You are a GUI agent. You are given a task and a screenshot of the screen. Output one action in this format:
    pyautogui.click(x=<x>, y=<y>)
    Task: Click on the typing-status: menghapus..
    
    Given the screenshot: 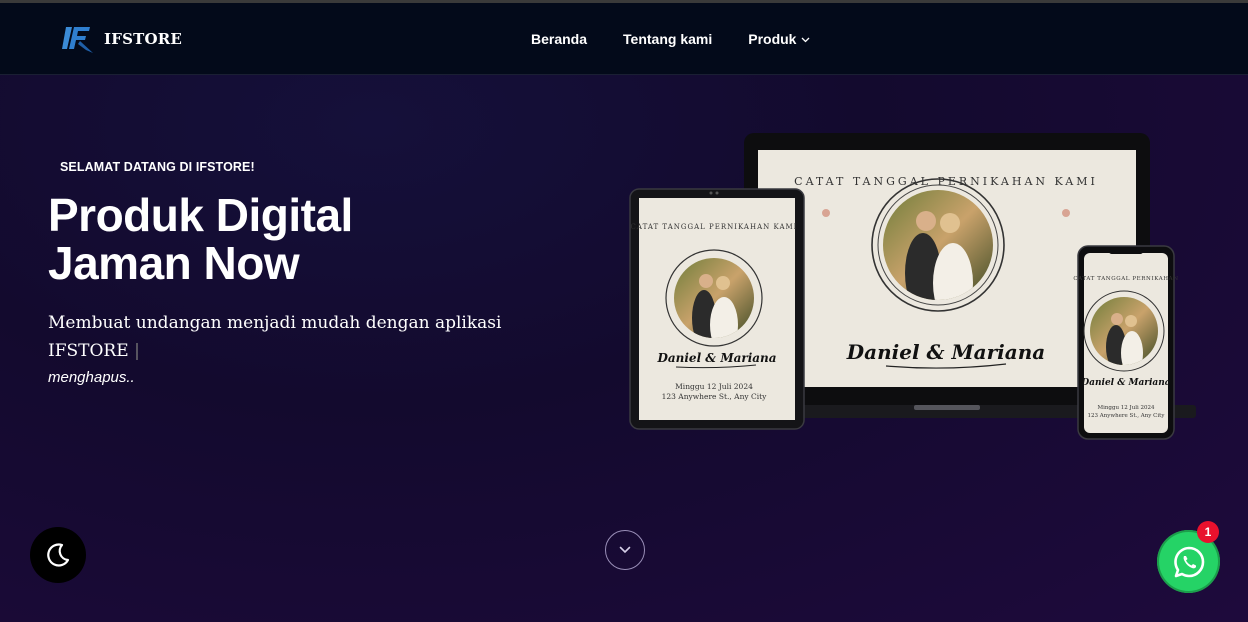 What is the action you would take?
    pyautogui.click(x=91, y=377)
    